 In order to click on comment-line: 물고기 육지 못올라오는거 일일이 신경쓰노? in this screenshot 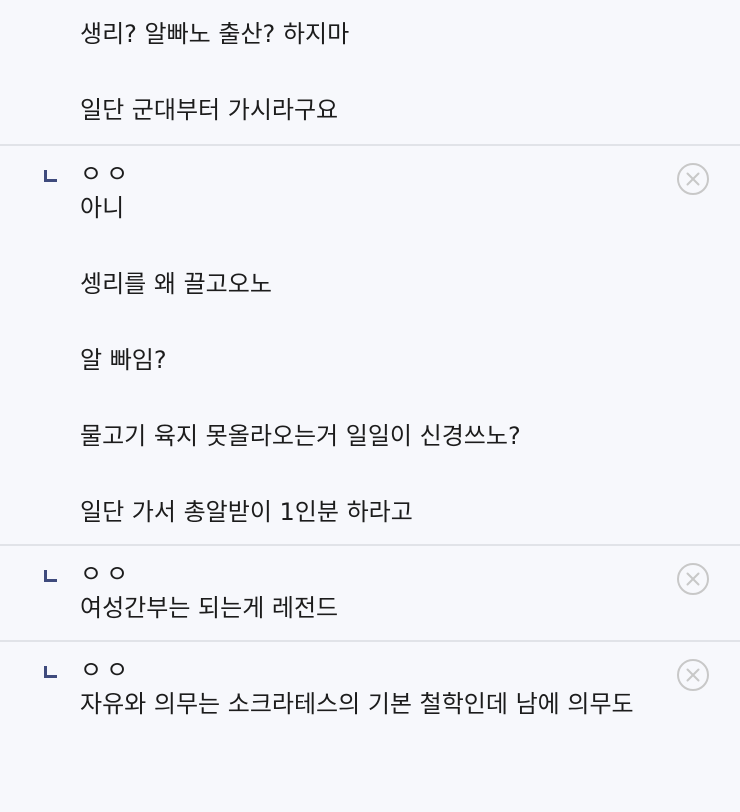, I will do `click(300, 436)`.